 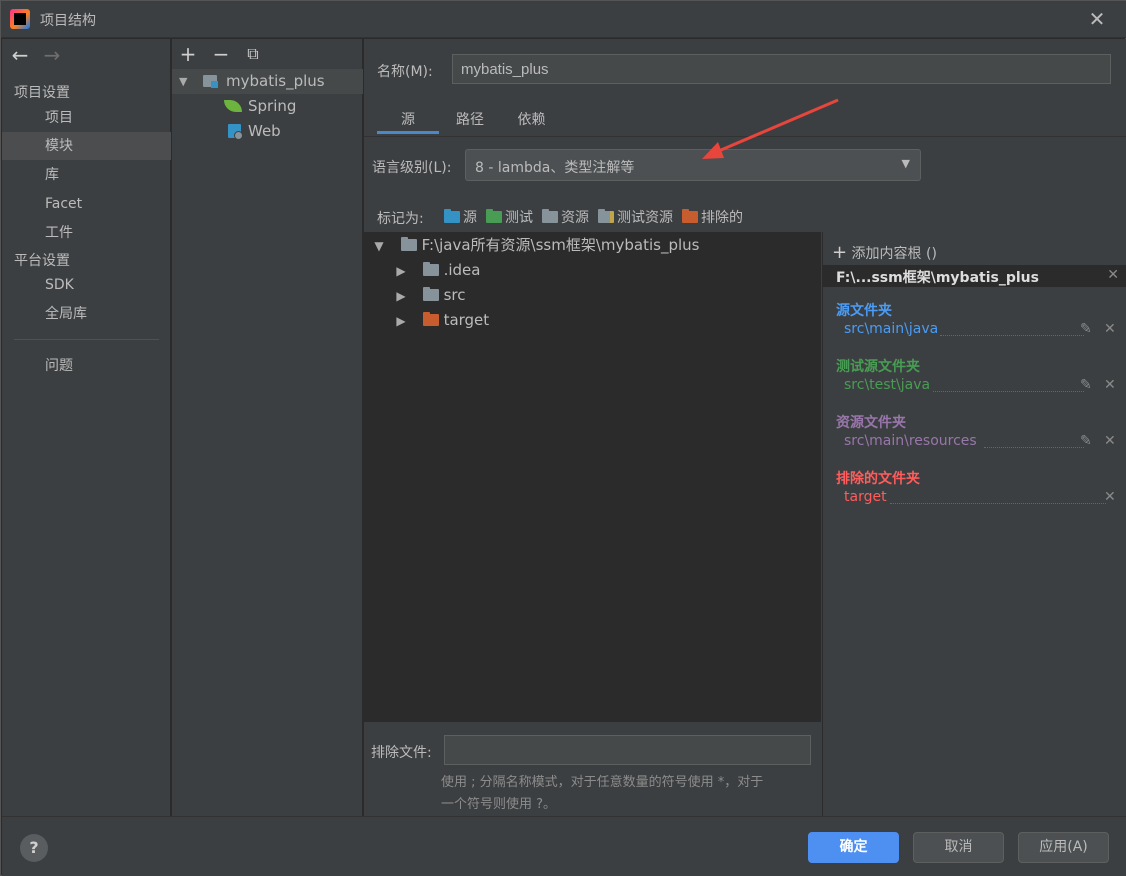 What do you see at coordinates (86, 175) in the screenshot?
I see `nav-item-libraries: 库` at bounding box center [86, 175].